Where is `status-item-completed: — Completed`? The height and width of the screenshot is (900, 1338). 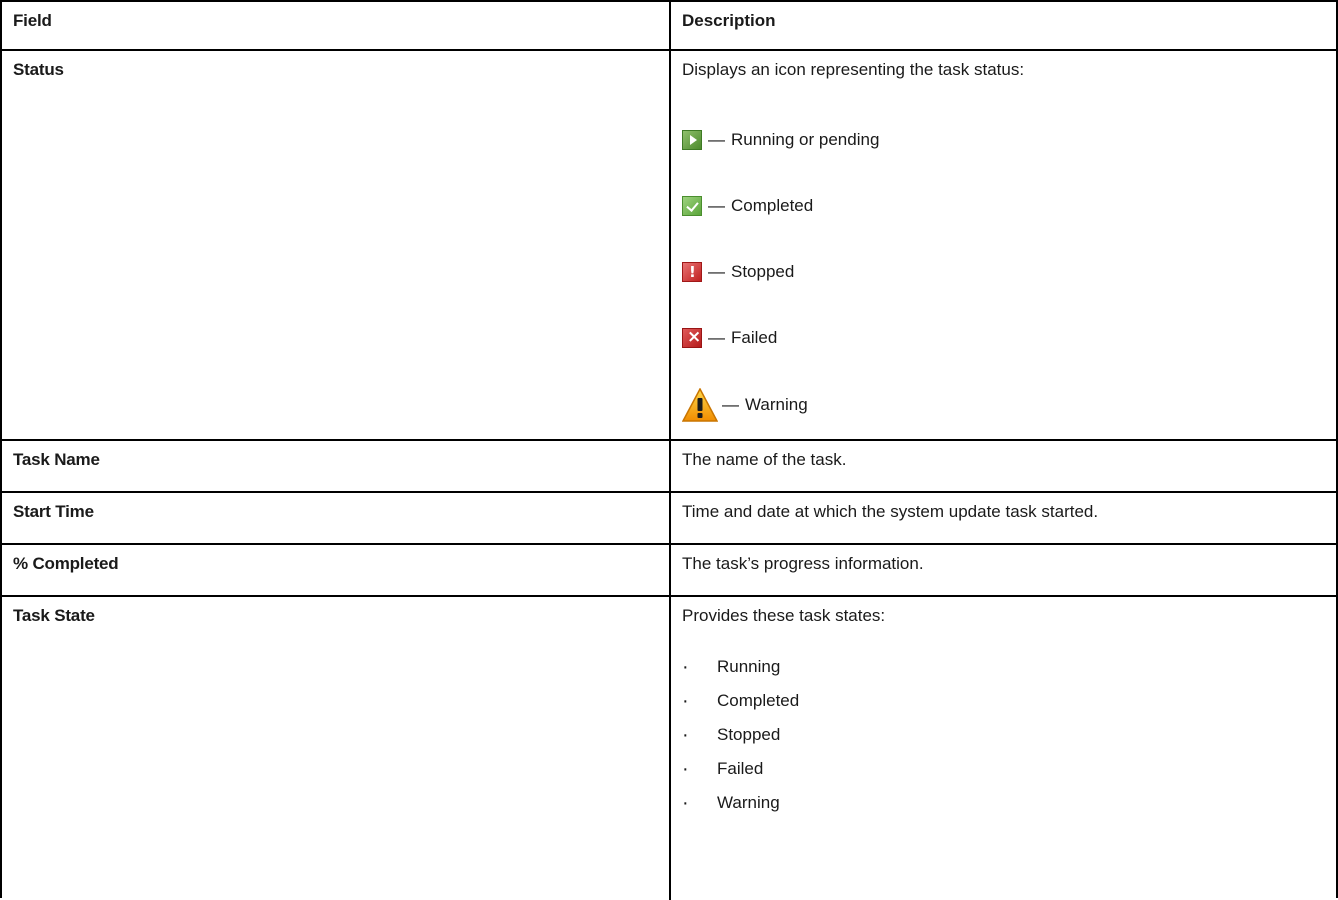 status-item-completed: — Completed is located at coordinates (747, 206).